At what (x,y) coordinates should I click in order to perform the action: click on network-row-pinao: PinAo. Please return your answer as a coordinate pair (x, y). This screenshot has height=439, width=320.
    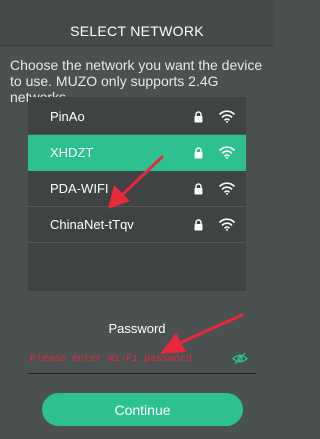
    Looking at the image, I should click on (137, 117).